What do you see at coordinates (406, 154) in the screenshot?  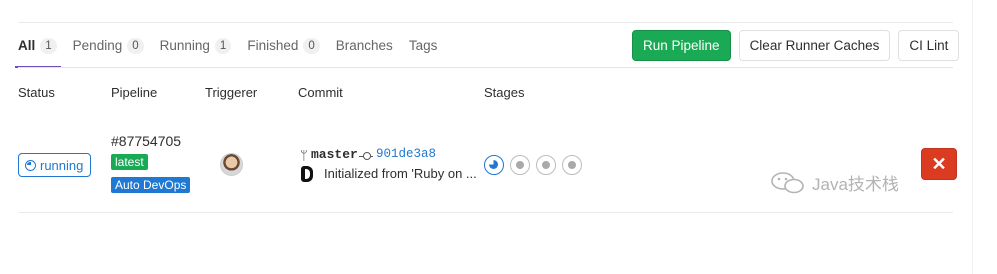 I see `commit-sha-link: 901de3a8` at bounding box center [406, 154].